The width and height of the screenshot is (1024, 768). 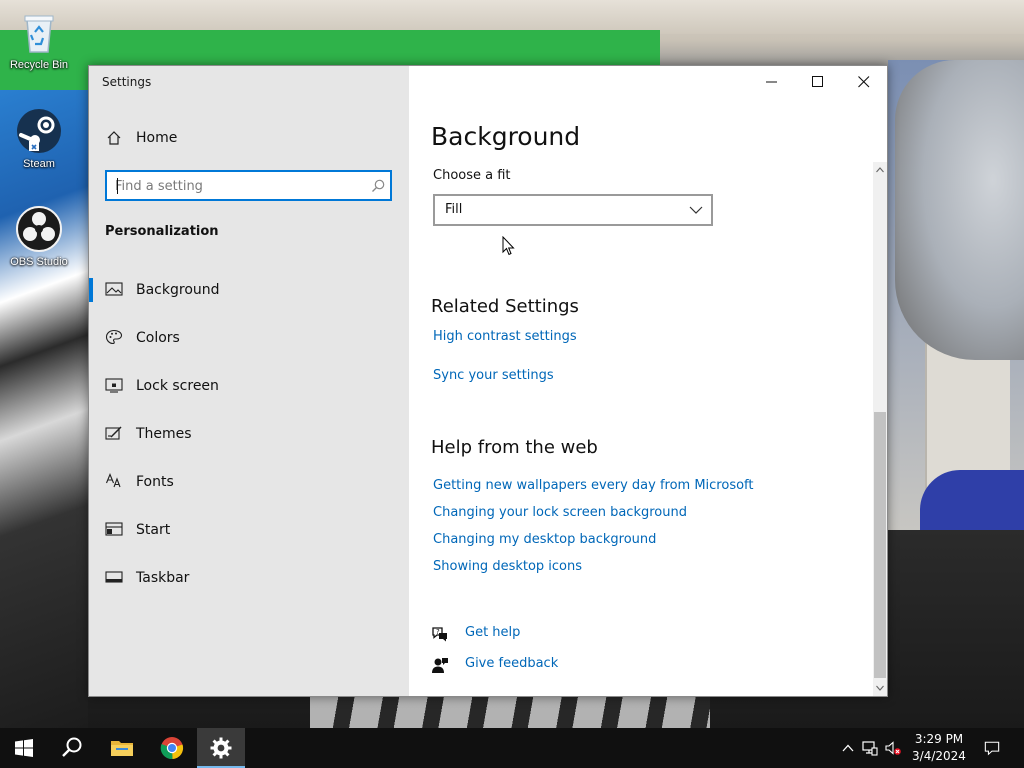 What do you see at coordinates (153, 530) in the screenshot?
I see `sidebar-item-label: Start` at bounding box center [153, 530].